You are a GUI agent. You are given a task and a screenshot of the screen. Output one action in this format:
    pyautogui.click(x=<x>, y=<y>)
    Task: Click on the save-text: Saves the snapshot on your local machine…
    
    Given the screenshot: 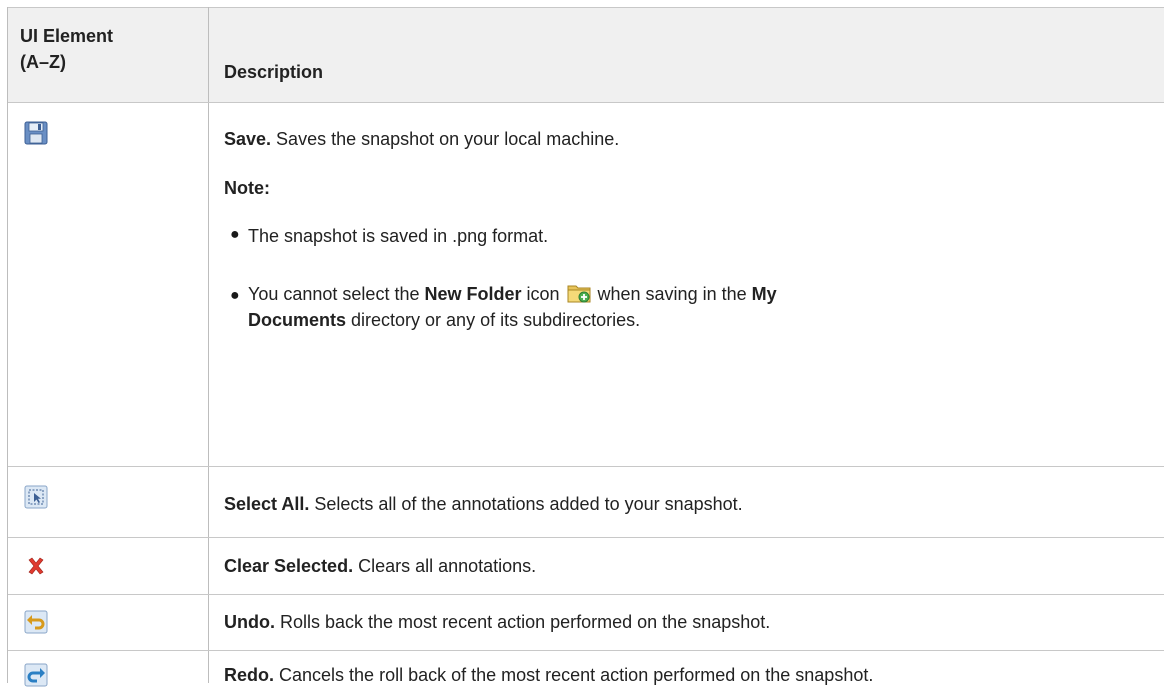 What is the action you would take?
    pyautogui.click(x=445, y=139)
    